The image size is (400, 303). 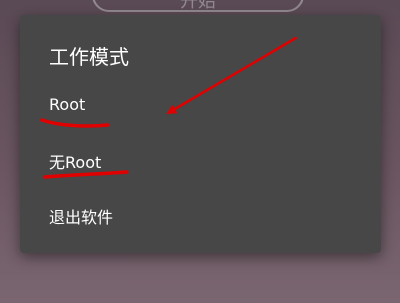 I want to click on start-button: 开始, so click(x=198, y=6).